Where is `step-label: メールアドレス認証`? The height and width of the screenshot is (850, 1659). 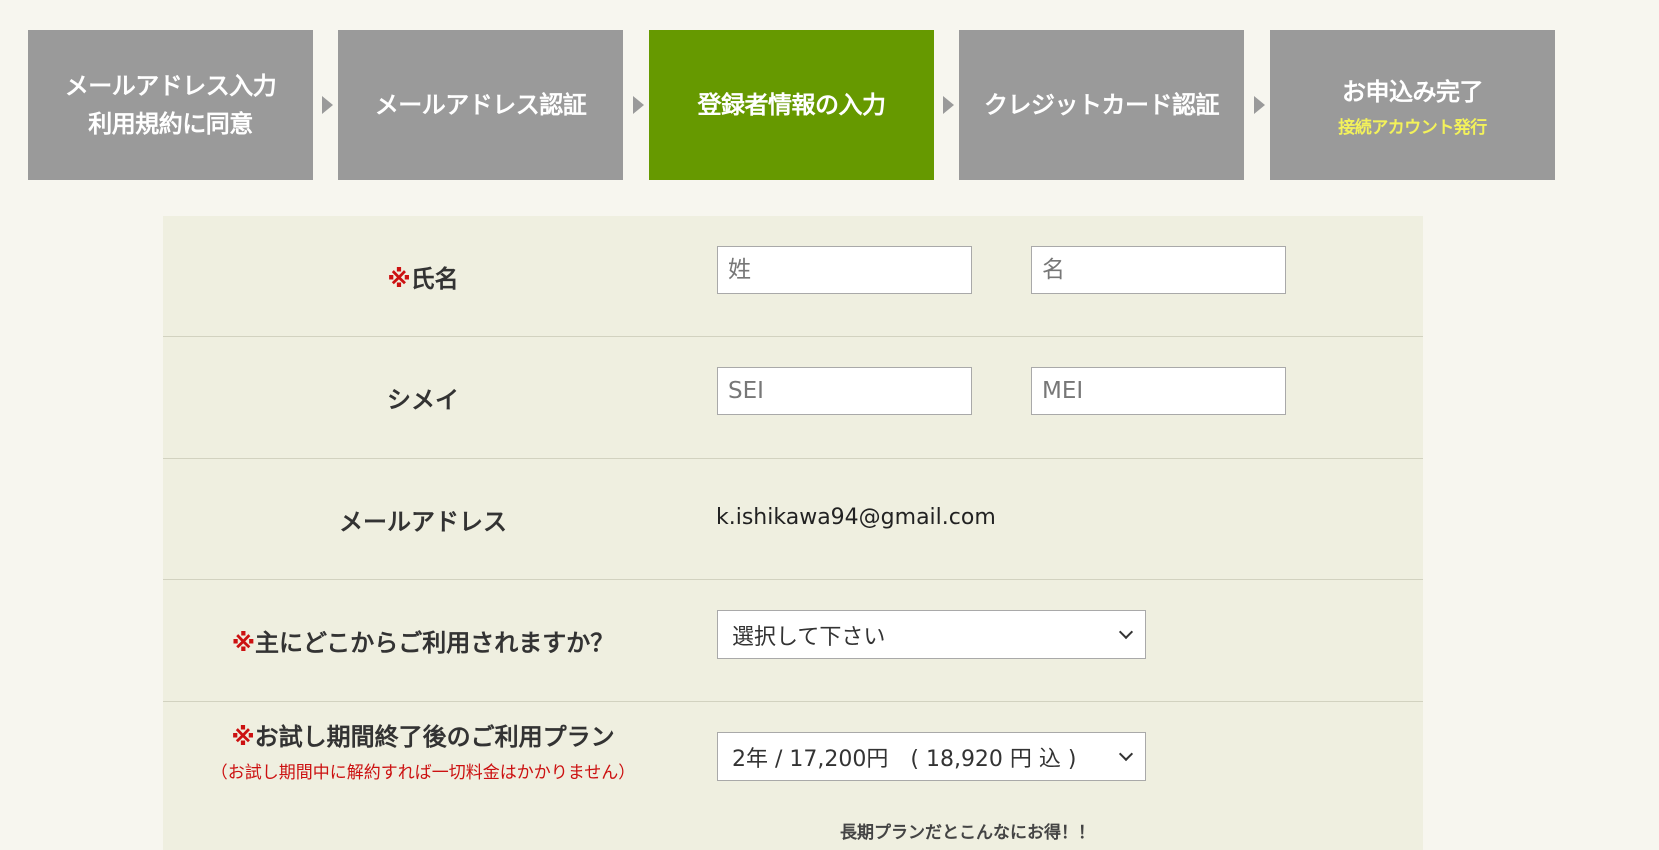 step-label: メールアドレス認証 is located at coordinates (480, 105).